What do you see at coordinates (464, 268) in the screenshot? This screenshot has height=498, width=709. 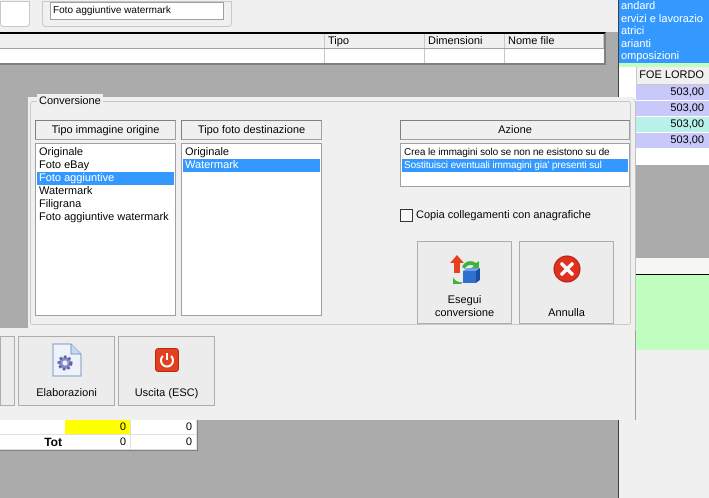 I see `arrows-cube-icon` at bounding box center [464, 268].